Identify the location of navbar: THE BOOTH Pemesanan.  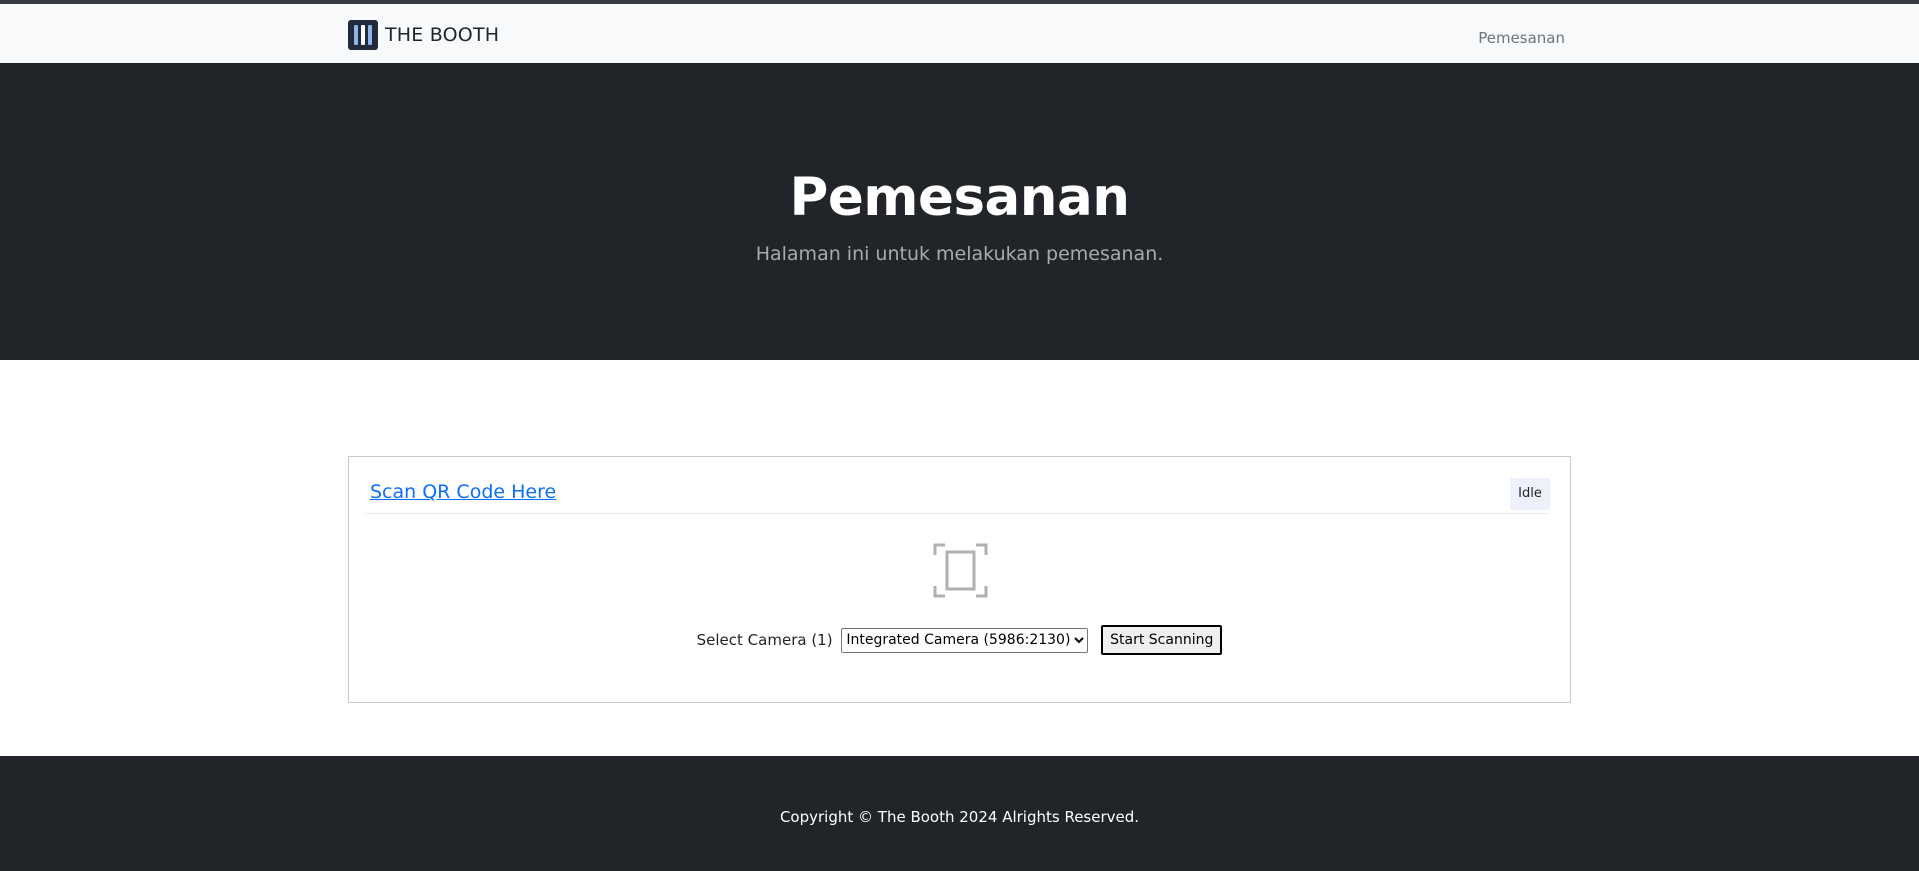
(959, 33).